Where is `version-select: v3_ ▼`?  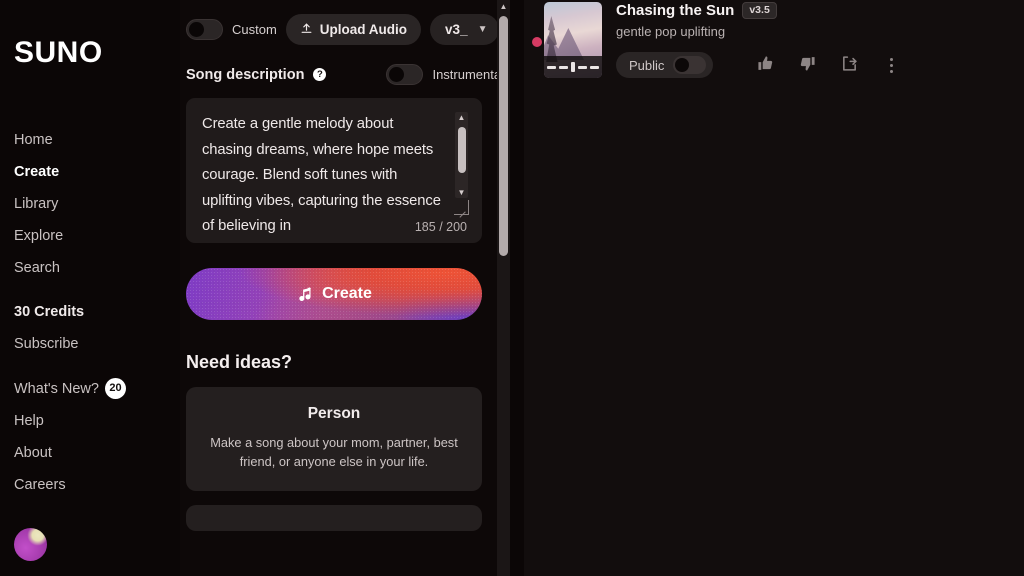
version-select: v3_ ▼ is located at coordinates (465, 29).